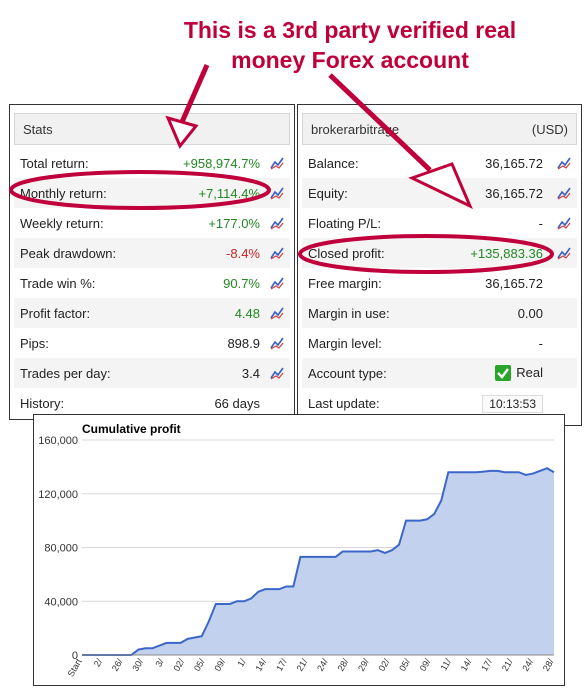 This screenshot has height=690, width=586. Describe the element at coordinates (426, 254) in the screenshot. I see `highlight-closed-profit` at that location.